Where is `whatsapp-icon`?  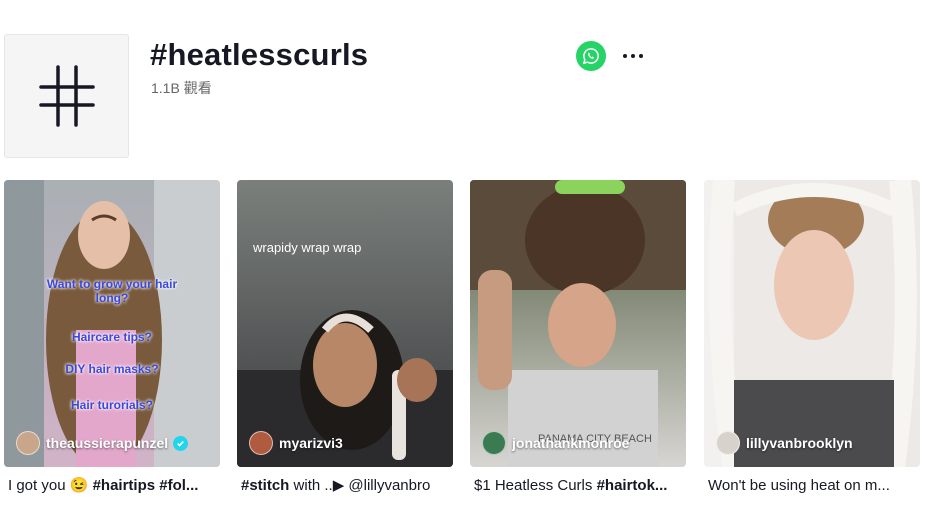 whatsapp-icon is located at coordinates (590, 56).